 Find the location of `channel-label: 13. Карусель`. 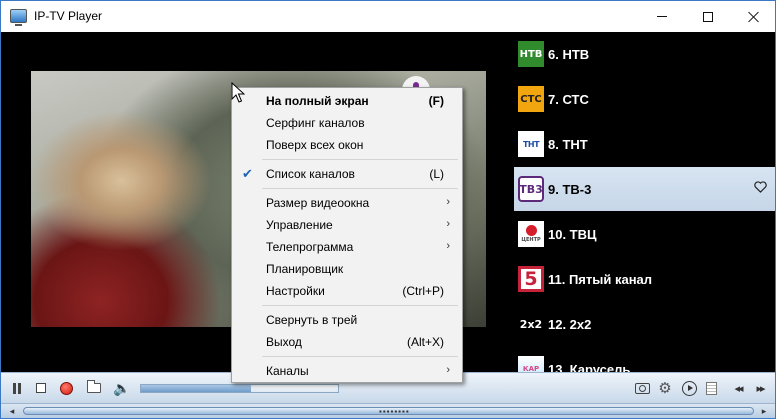

channel-label: 13. Карусель is located at coordinates (589, 367).